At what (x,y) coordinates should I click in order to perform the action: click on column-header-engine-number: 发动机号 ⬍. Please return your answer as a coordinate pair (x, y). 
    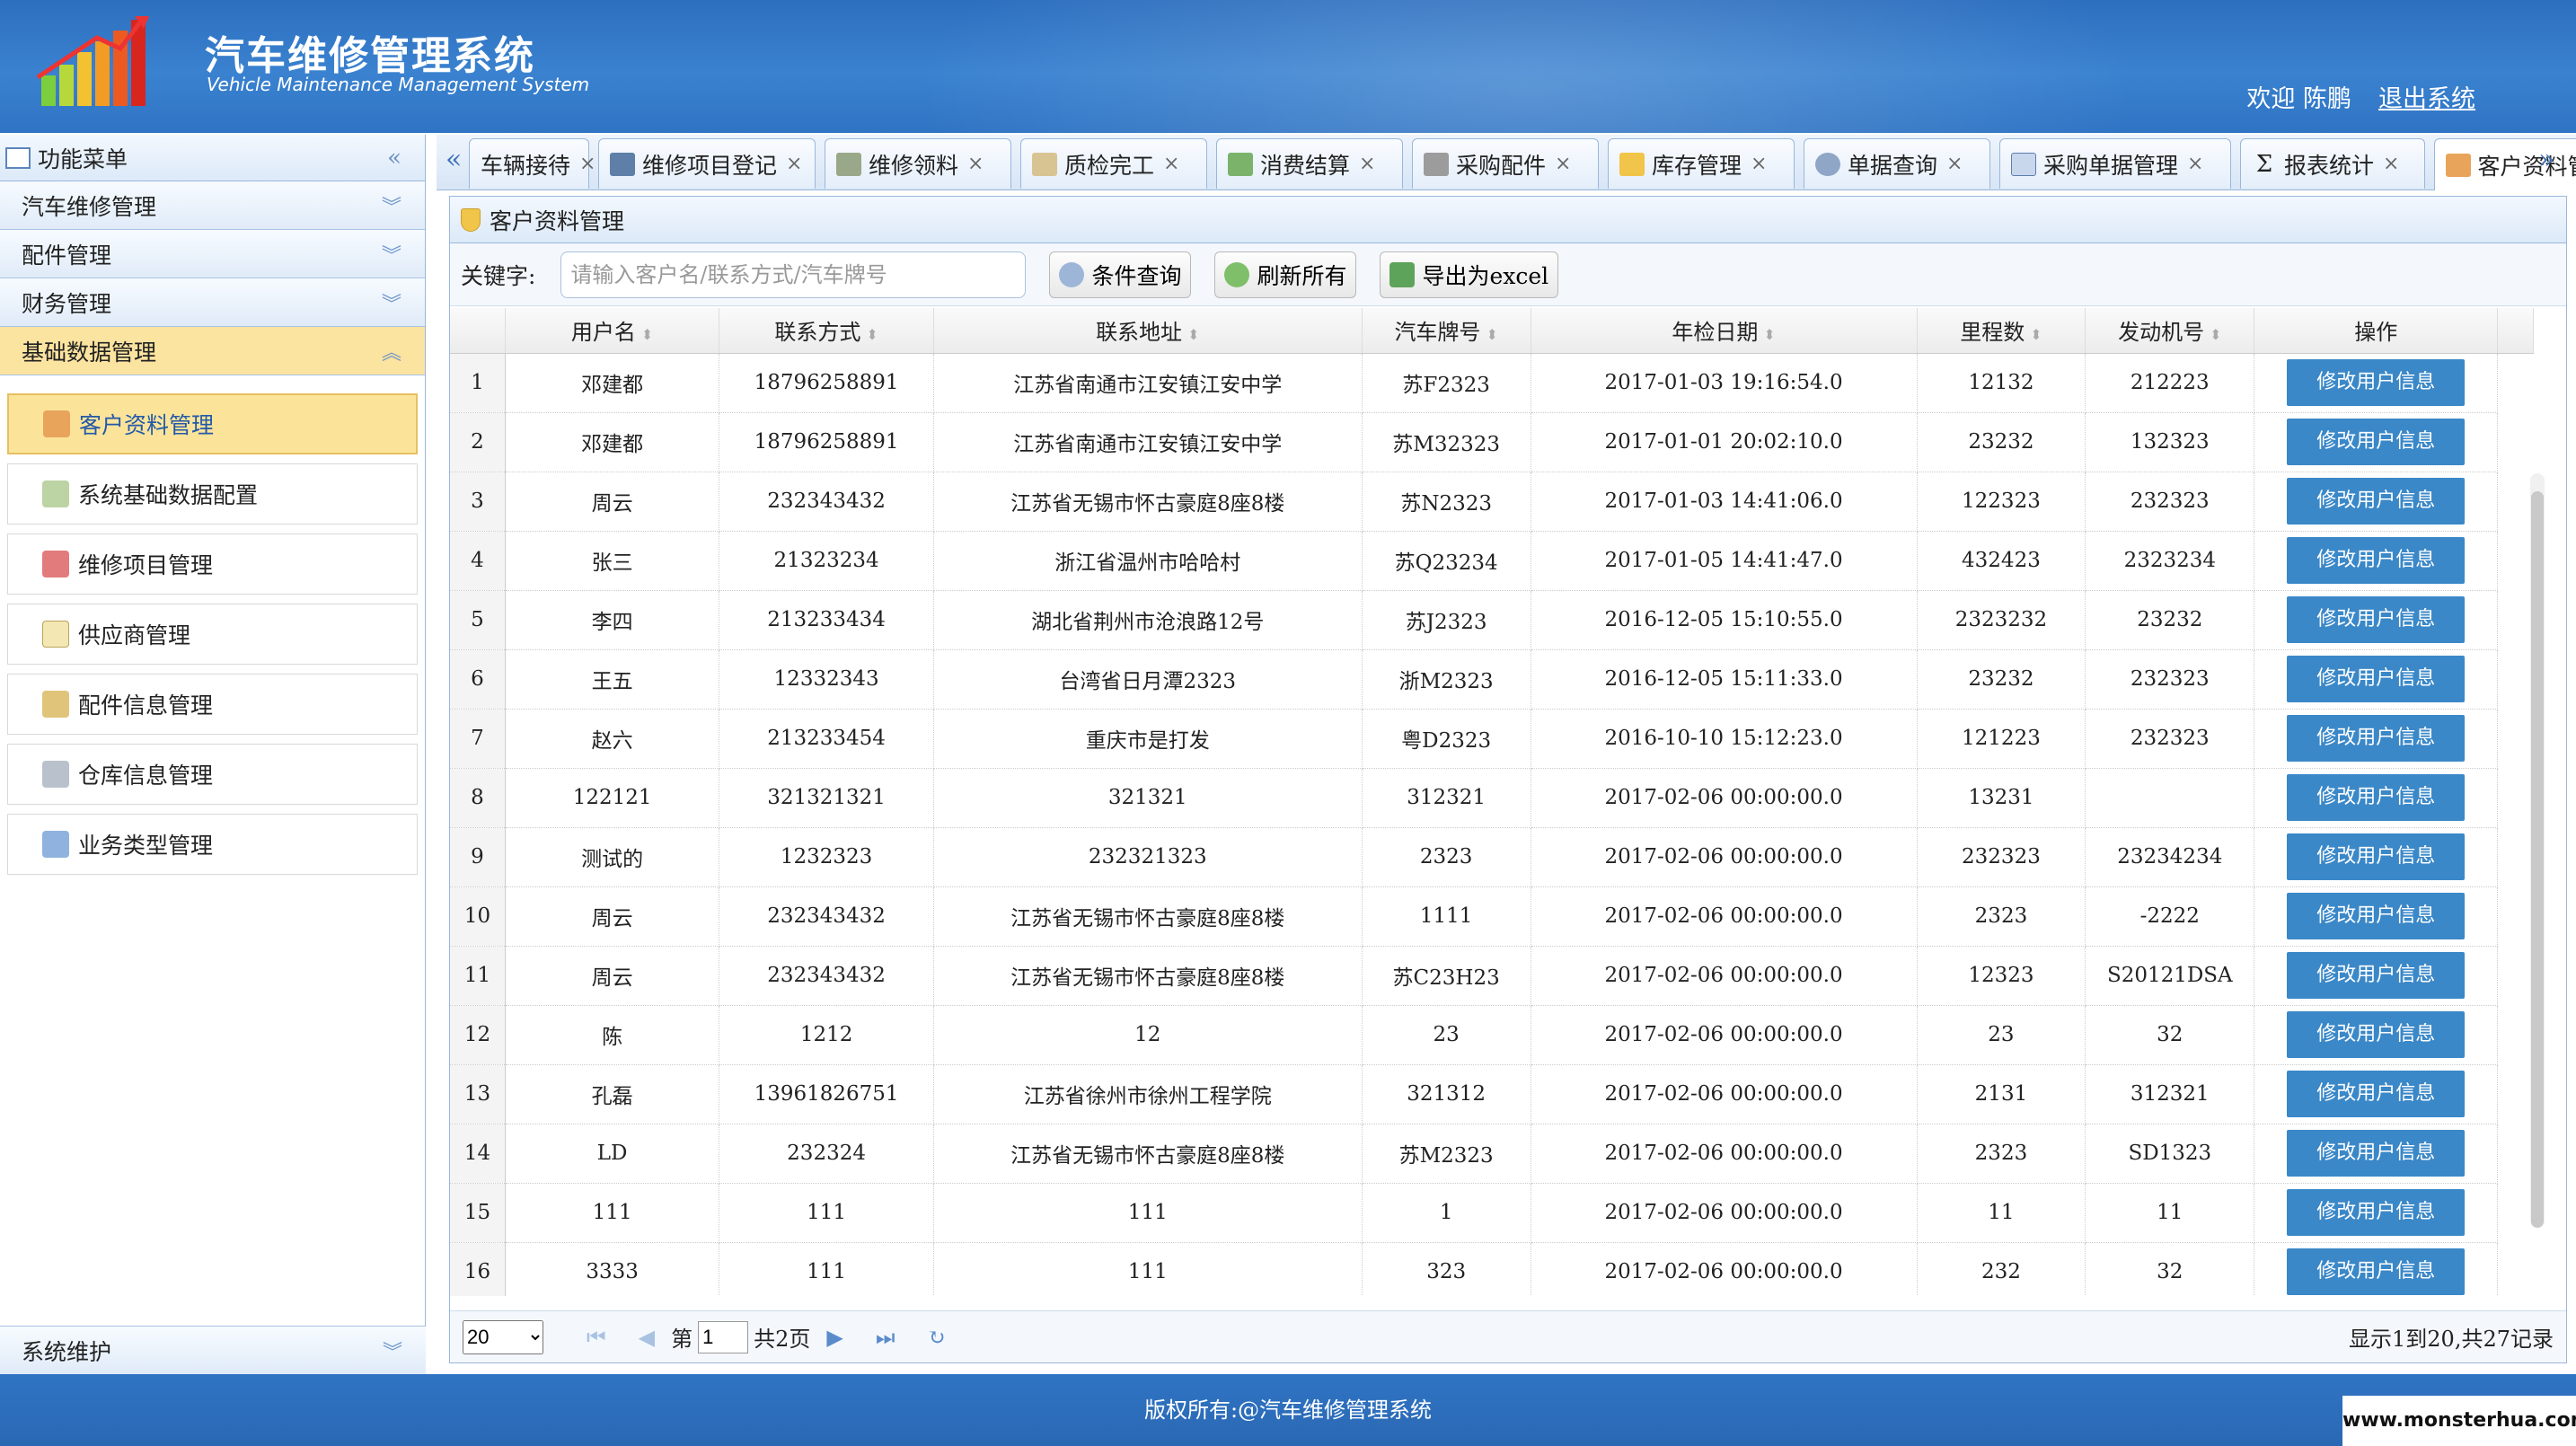
    Looking at the image, I should click on (2170, 331).